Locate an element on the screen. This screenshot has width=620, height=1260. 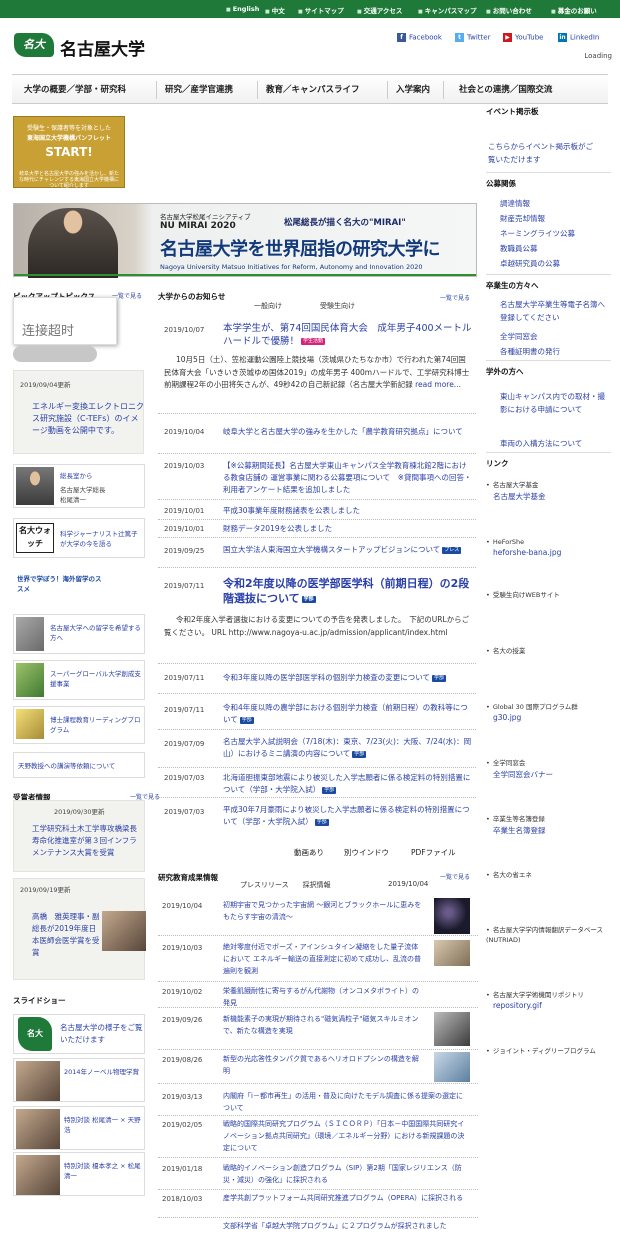
research-more-link: 一覧で見る is located at coordinates (455, 876).